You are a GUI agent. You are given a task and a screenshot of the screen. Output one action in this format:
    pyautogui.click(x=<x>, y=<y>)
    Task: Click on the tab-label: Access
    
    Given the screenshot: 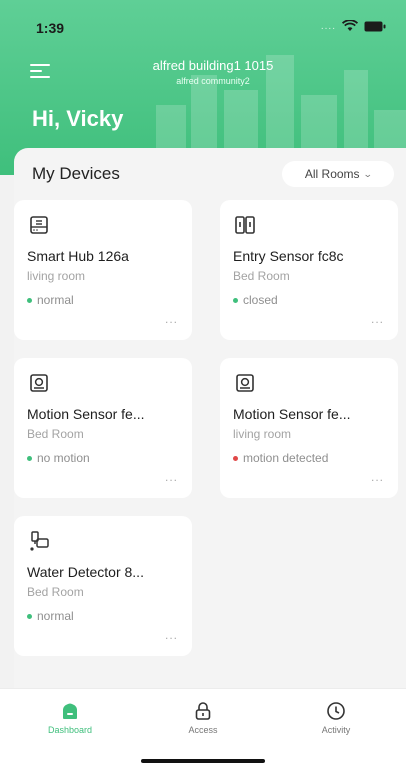 What is the action you would take?
    pyautogui.click(x=203, y=730)
    